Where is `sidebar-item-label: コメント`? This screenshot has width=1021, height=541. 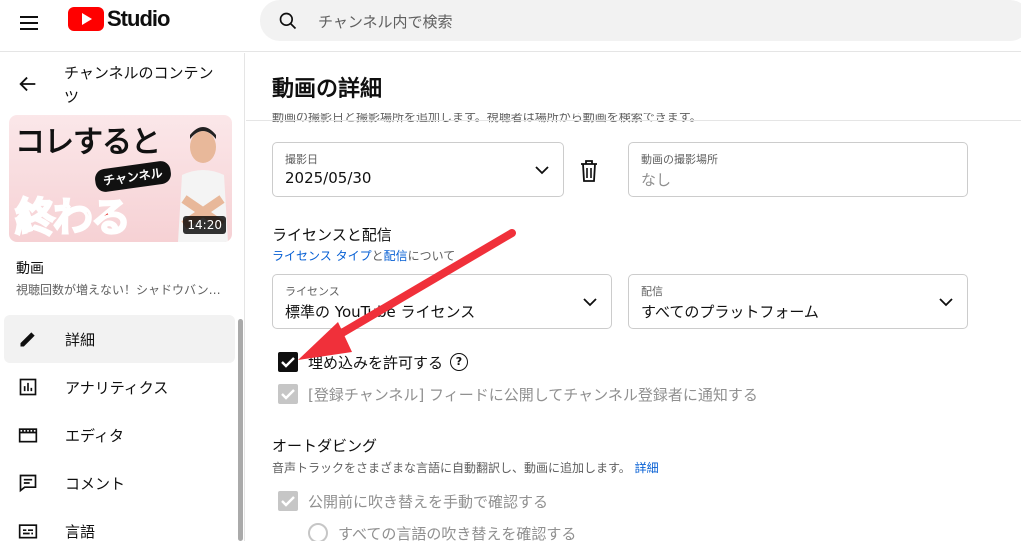 sidebar-item-label: コメント is located at coordinates (95, 484).